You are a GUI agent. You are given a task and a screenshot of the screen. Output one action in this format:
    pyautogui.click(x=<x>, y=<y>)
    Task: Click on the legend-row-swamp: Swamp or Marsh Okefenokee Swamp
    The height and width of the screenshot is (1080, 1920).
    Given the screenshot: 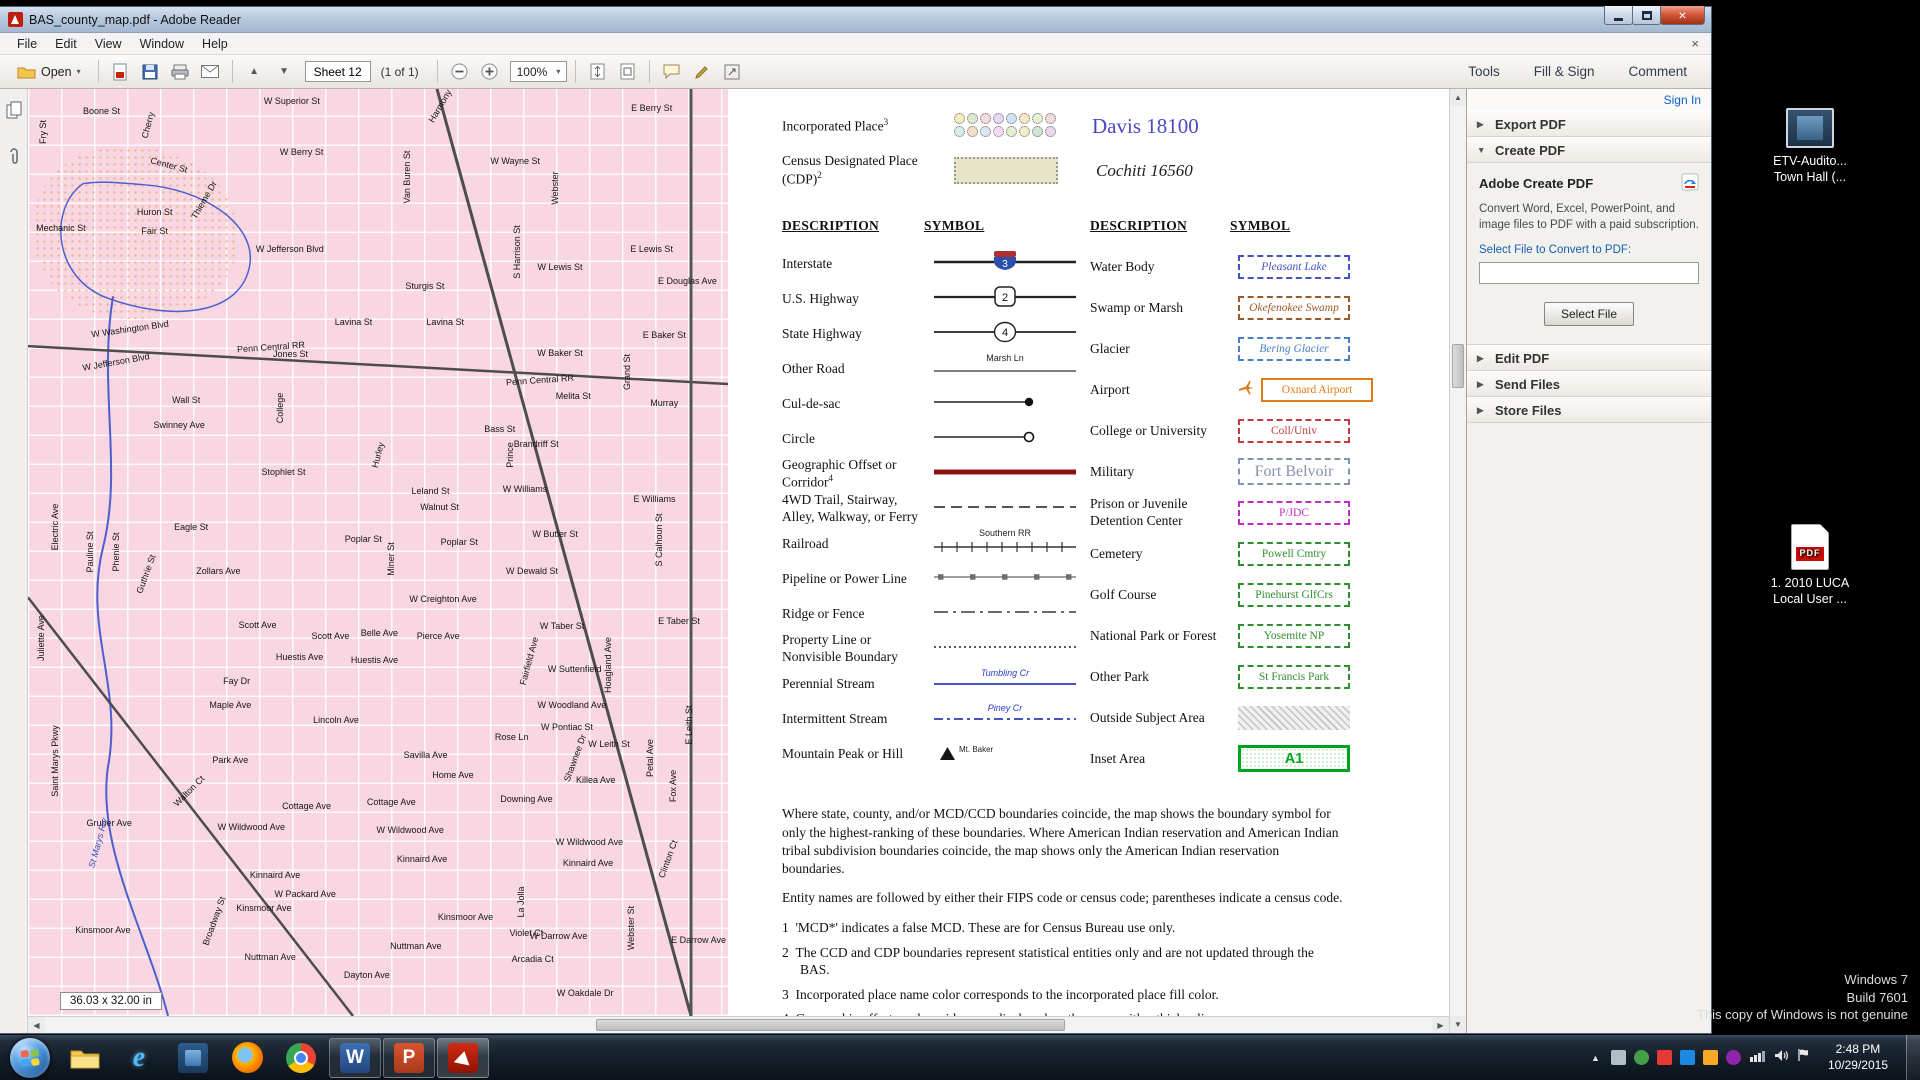 What is the action you would take?
    pyautogui.click(x=1260, y=307)
    